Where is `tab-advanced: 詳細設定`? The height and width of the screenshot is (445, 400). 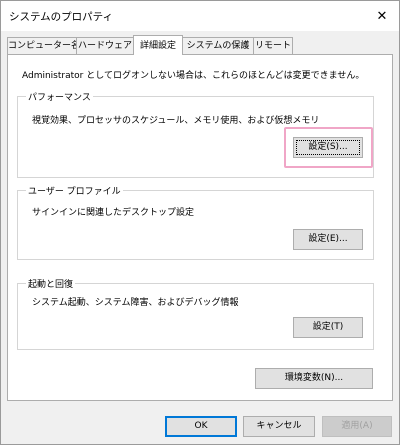 tab-advanced: 詳細設定 is located at coordinates (158, 45).